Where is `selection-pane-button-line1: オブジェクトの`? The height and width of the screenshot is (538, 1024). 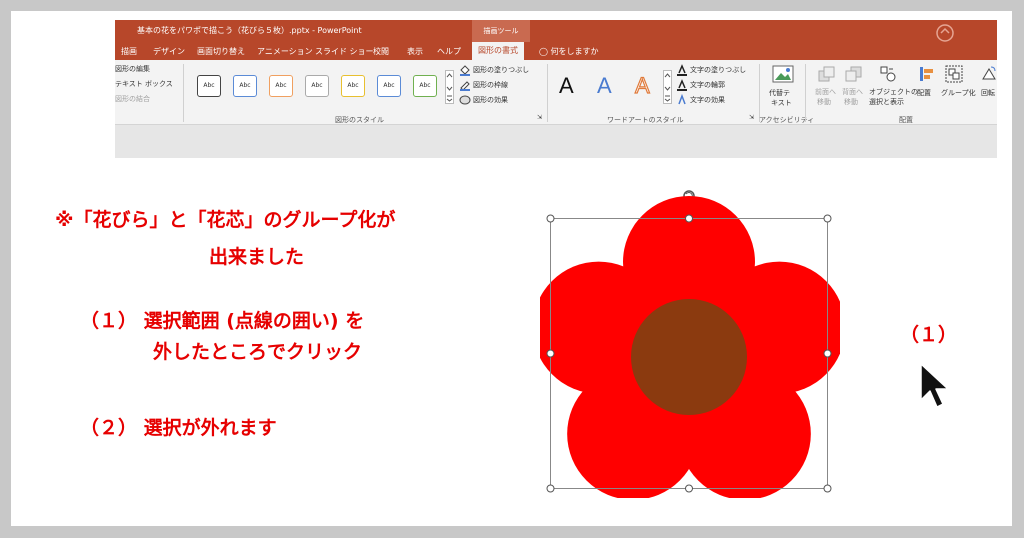
selection-pane-button-line1: オブジェクトの is located at coordinates (893, 92).